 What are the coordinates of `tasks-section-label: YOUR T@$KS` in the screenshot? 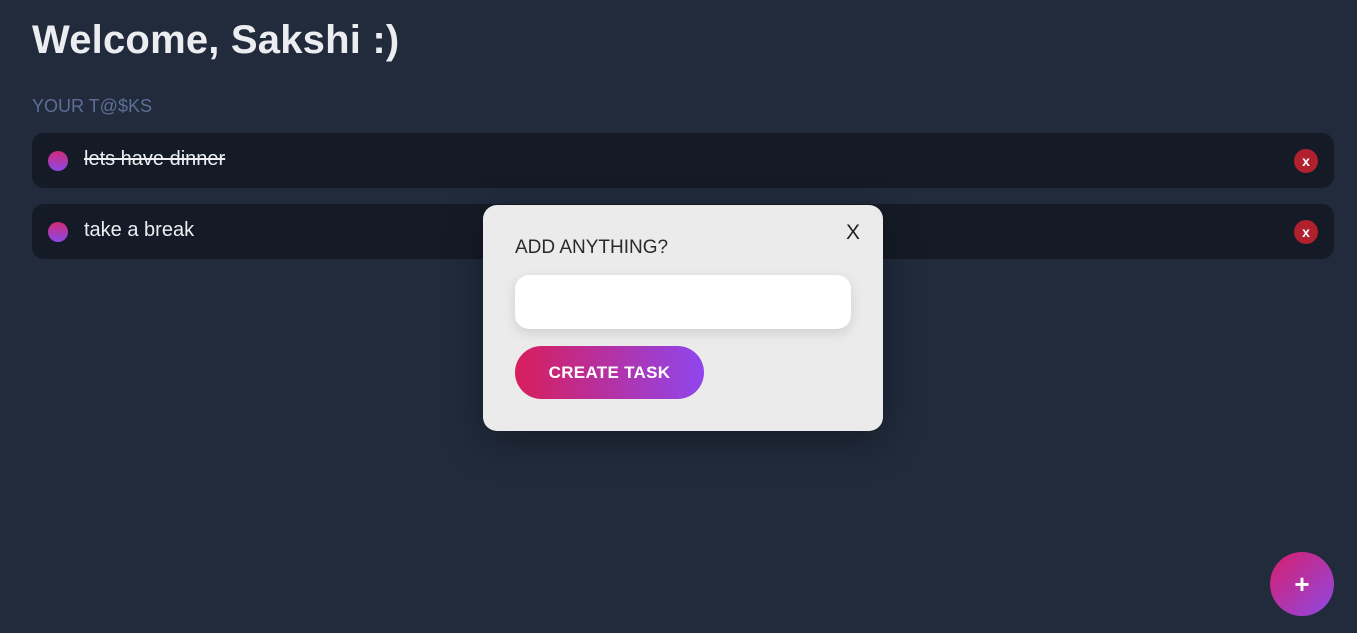 It's located at (92, 106).